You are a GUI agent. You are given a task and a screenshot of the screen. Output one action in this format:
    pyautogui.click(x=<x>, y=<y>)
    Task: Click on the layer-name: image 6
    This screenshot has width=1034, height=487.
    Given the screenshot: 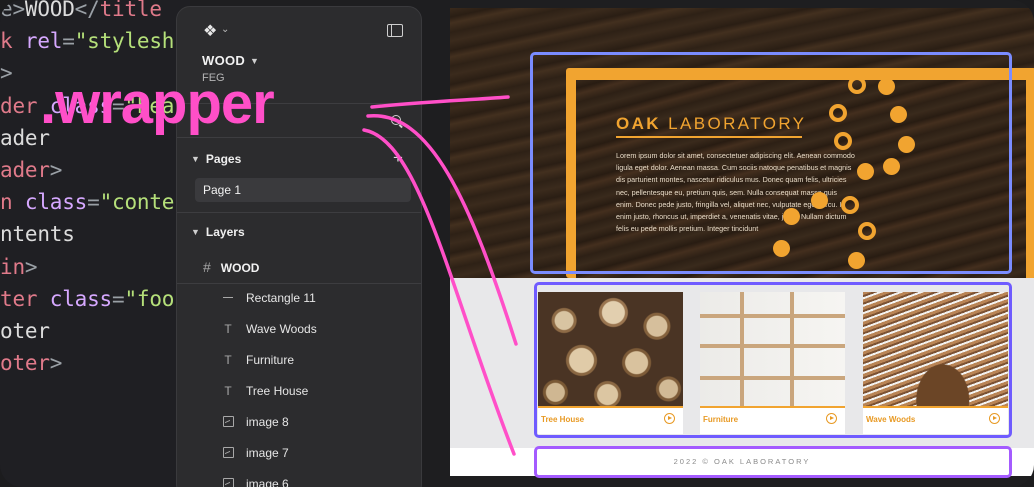 What is the action you would take?
    pyautogui.click(x=267, y=482)
    